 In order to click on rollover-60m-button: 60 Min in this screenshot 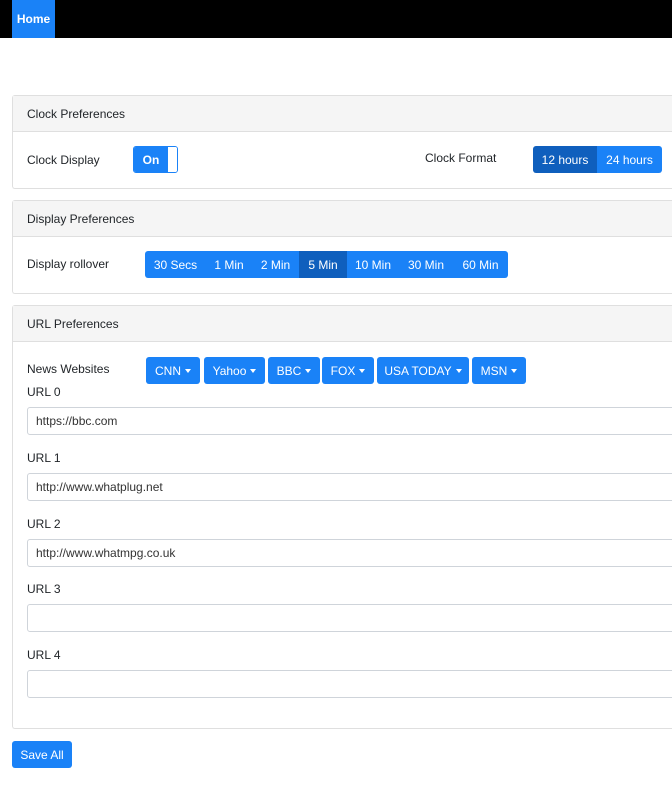, I will do `click(480, 264)`.